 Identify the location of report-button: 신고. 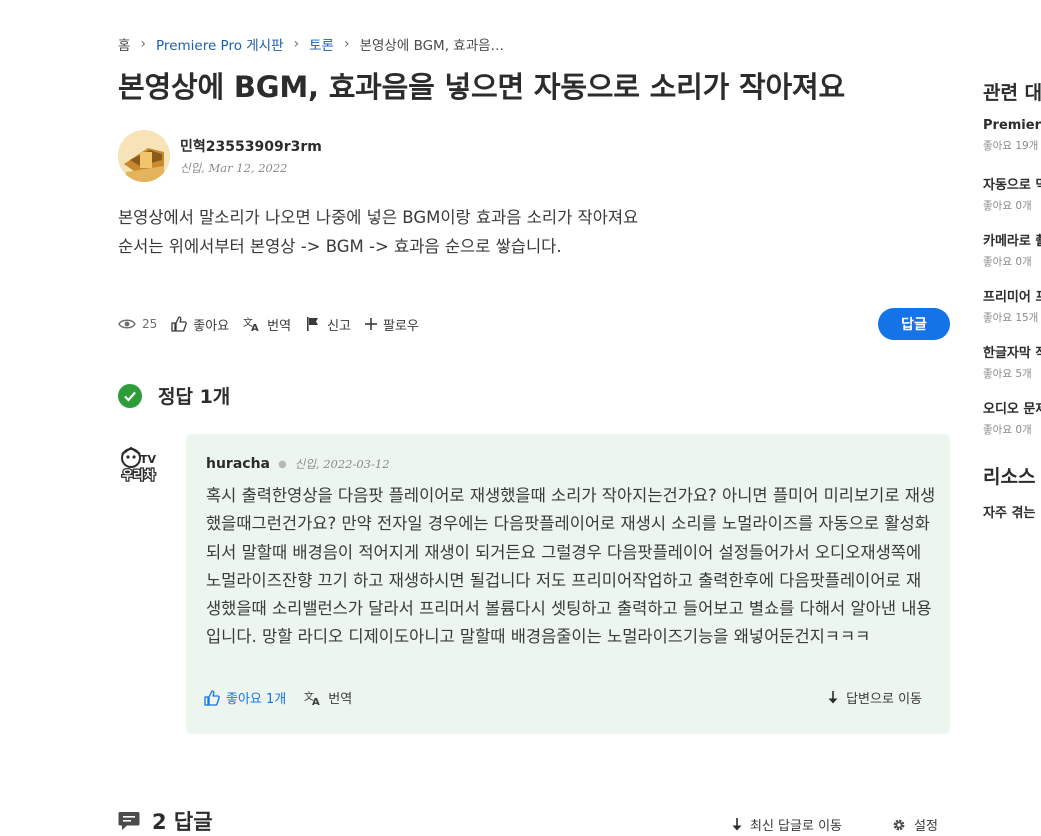
(328, 324).